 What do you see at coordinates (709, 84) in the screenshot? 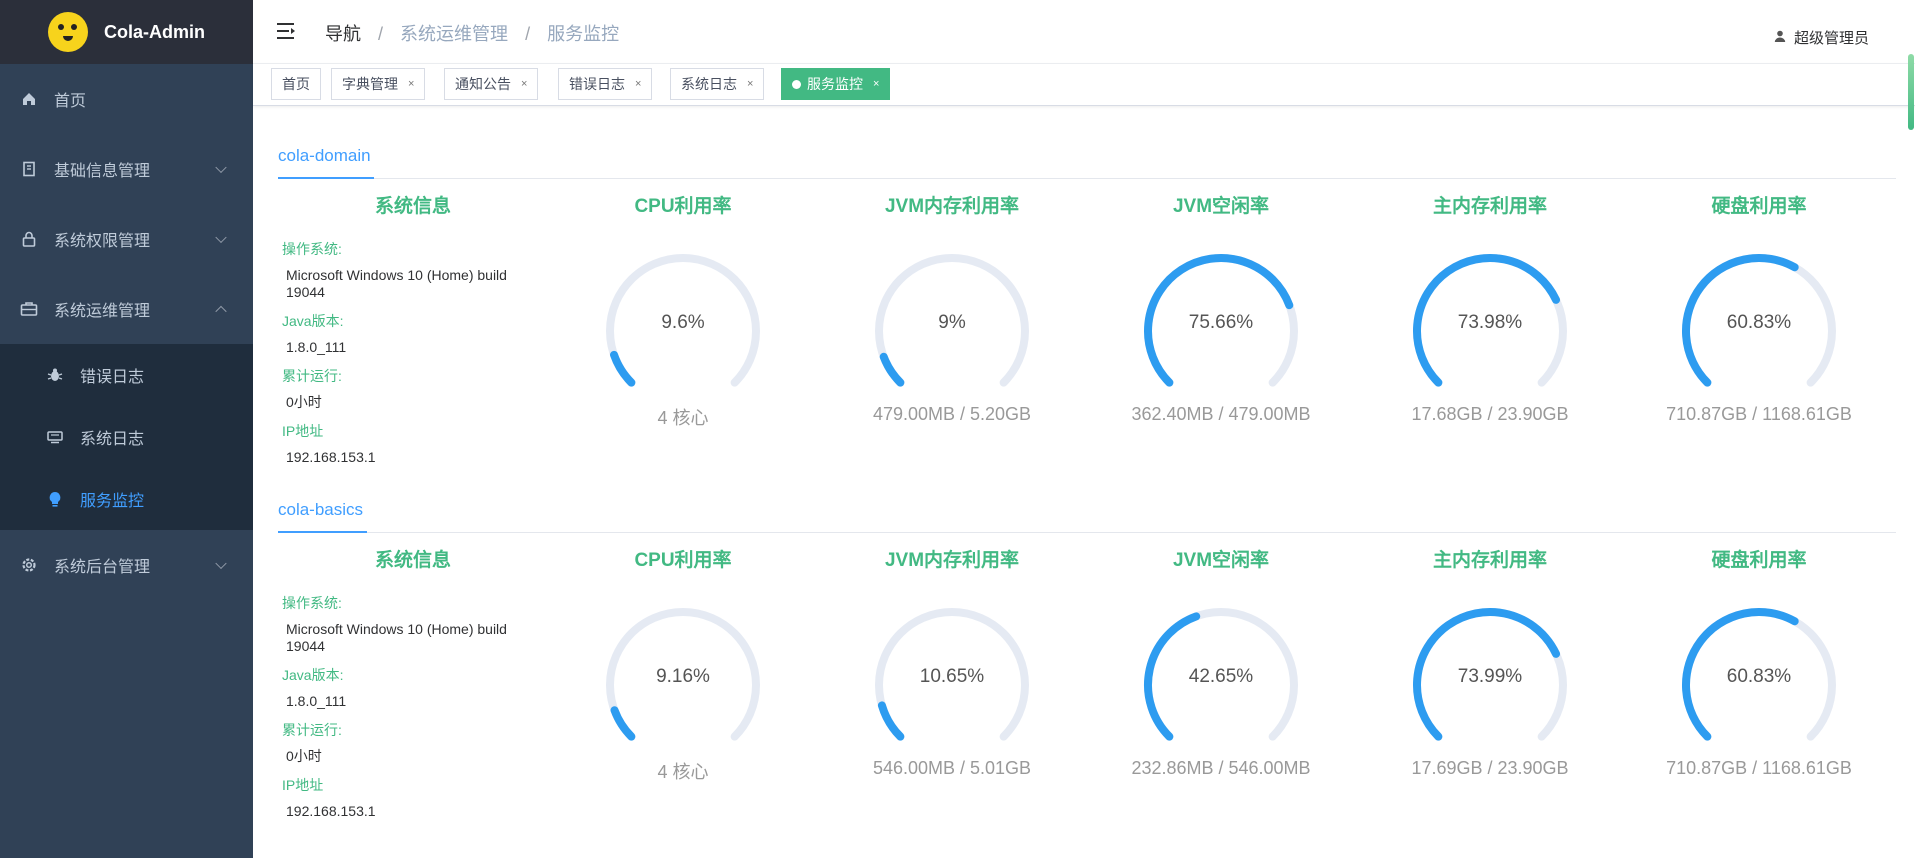
I see `tag-label: 系统日志` at bounding box center [709, 84].